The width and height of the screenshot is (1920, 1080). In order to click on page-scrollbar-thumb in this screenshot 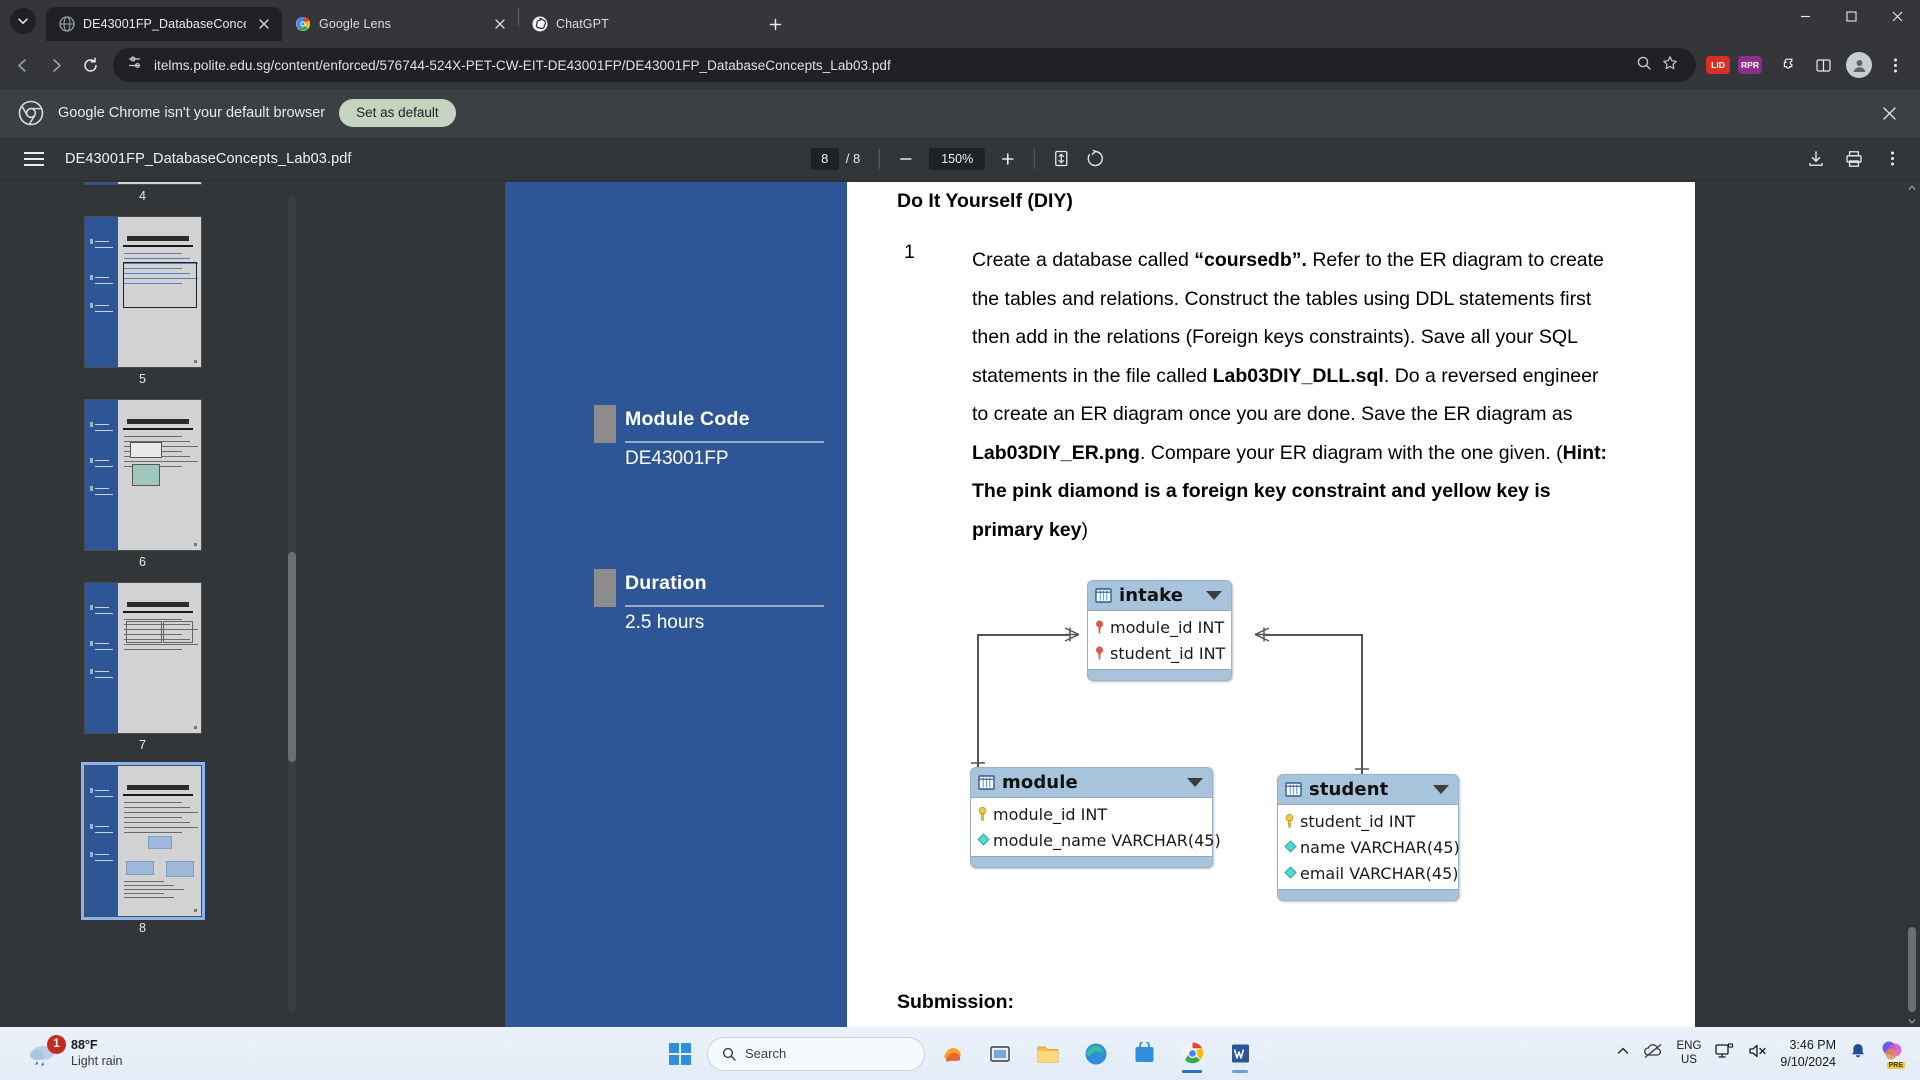, I will do `click(1912, 969)`.